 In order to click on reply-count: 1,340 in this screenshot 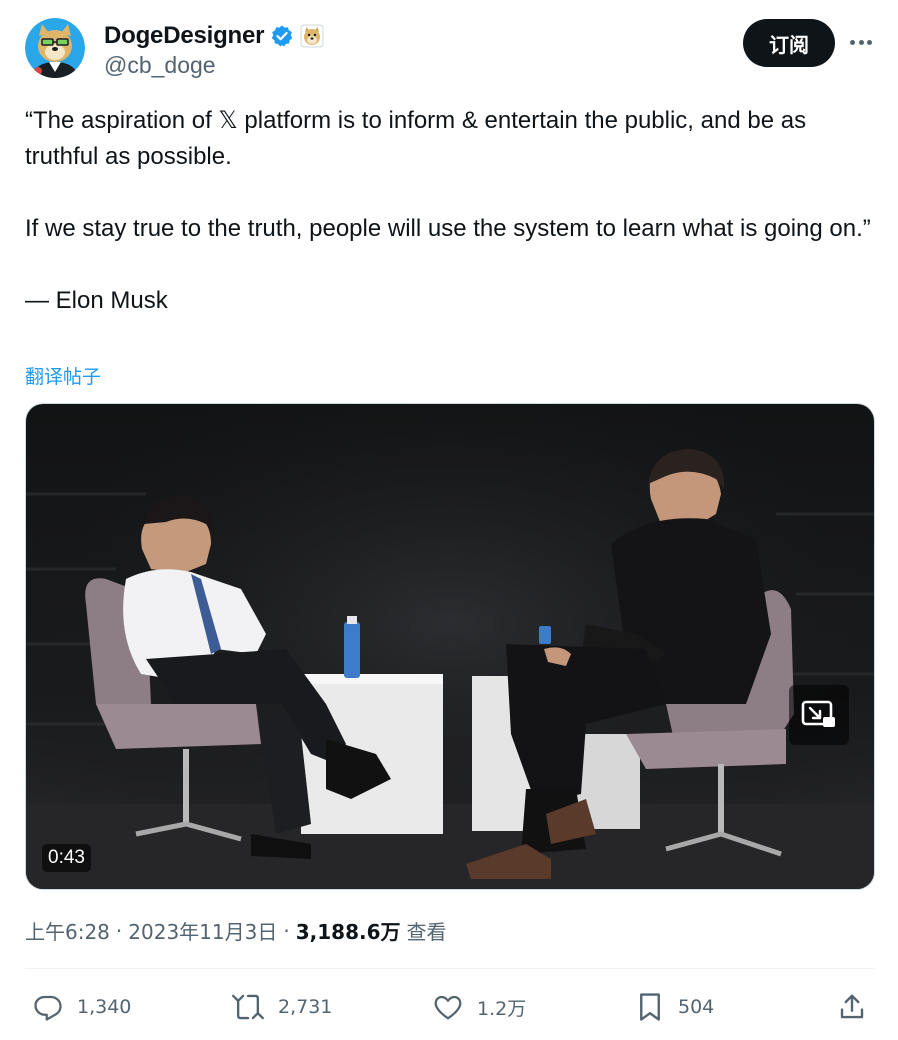, I will do `click(104, 1007)`.